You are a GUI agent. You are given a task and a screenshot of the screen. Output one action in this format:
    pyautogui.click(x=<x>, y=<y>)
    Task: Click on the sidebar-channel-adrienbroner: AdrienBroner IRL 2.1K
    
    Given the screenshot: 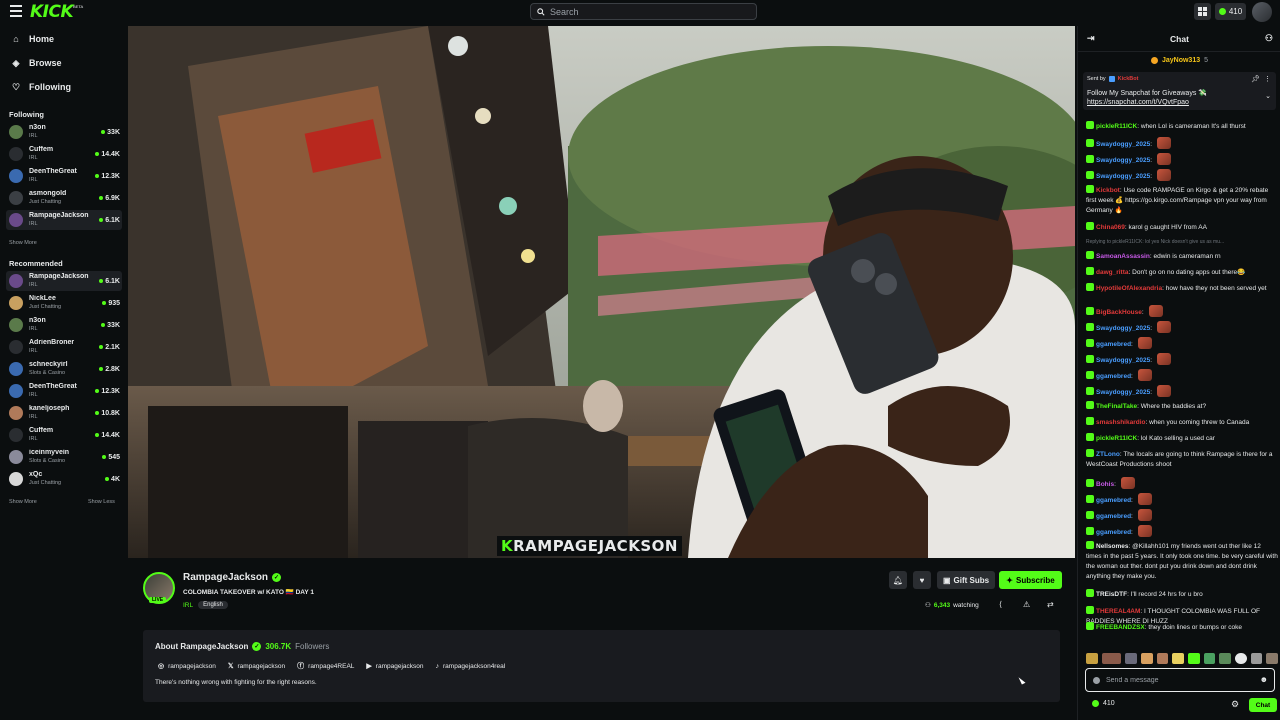 What is the action you would take?
    pyautogui.click(x=64, y=347)
    